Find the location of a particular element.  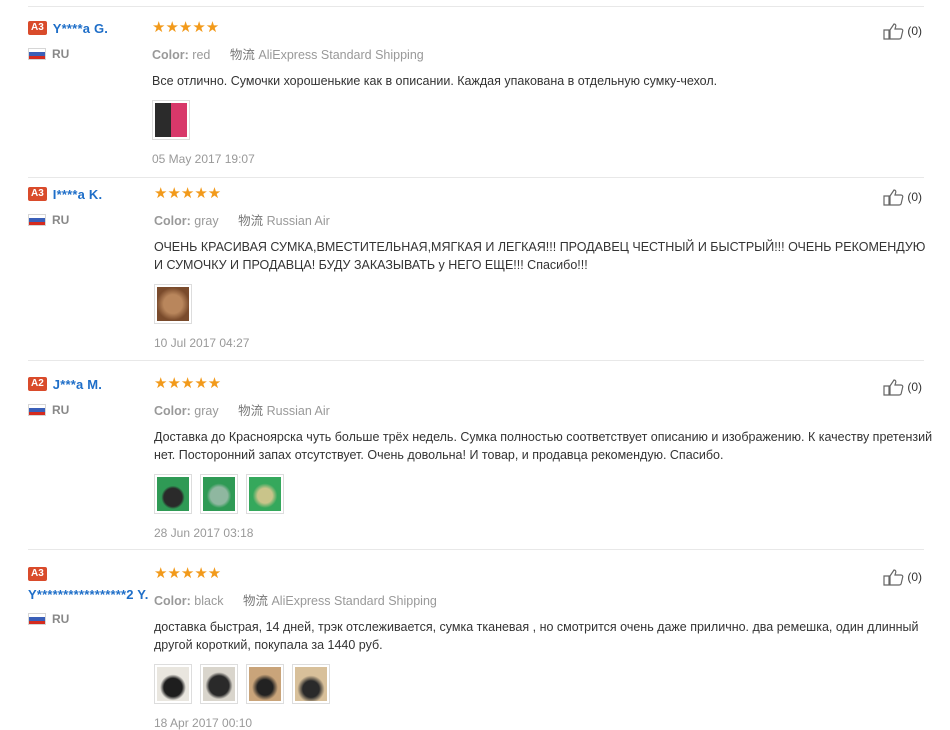

reviewer-info: A3 Y****a G. RU is located at coordinates (87, 40).